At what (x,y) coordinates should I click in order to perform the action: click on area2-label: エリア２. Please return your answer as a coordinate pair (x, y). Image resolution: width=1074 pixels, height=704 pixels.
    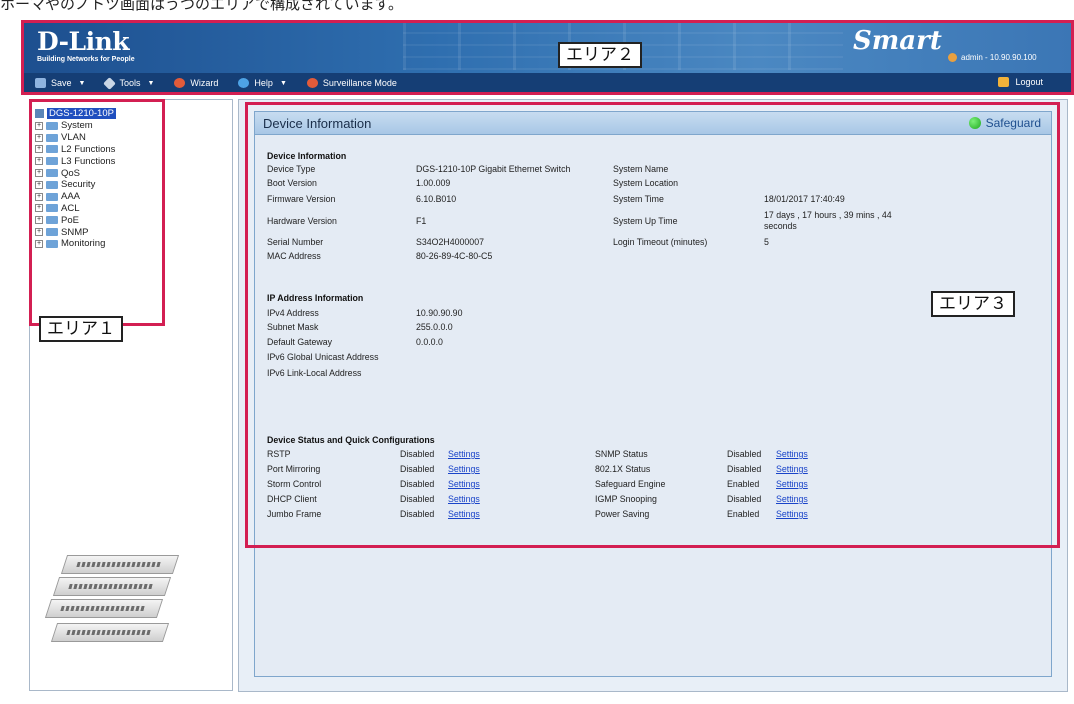
    Looking at the image, I should click on (600, 55).